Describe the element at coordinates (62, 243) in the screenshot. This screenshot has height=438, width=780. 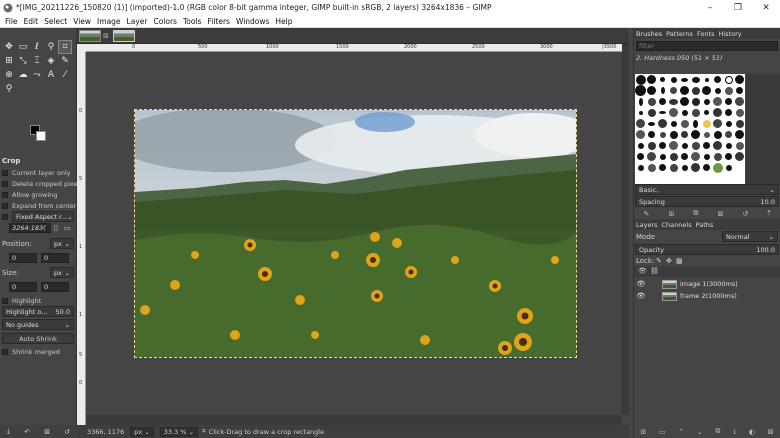
I see `position-unit-dropdown: px ⌄` at that location.